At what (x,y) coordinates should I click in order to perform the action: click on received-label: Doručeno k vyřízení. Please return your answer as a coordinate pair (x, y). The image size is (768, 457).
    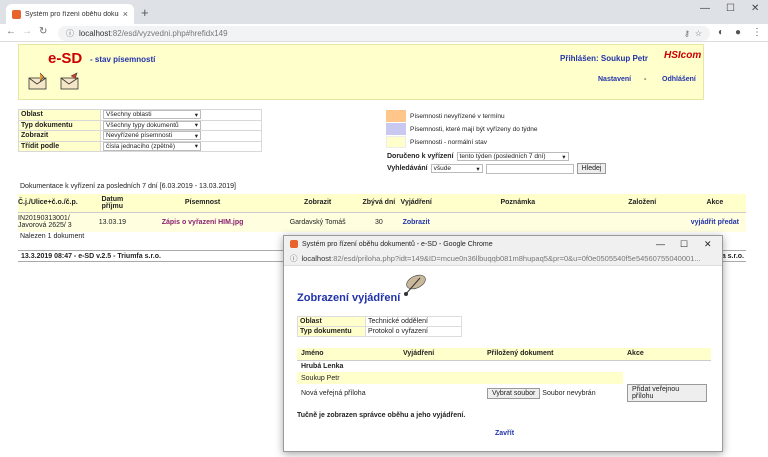
    Looking at the image, I should click on (420, 156).